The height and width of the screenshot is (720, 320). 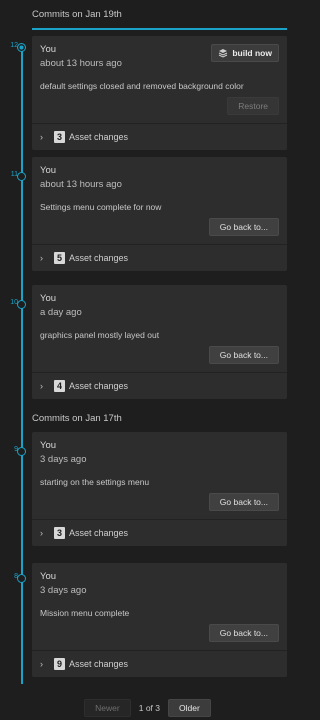 I want to click on commit-time: about 13 hours ago, so click(x=81, y=184).